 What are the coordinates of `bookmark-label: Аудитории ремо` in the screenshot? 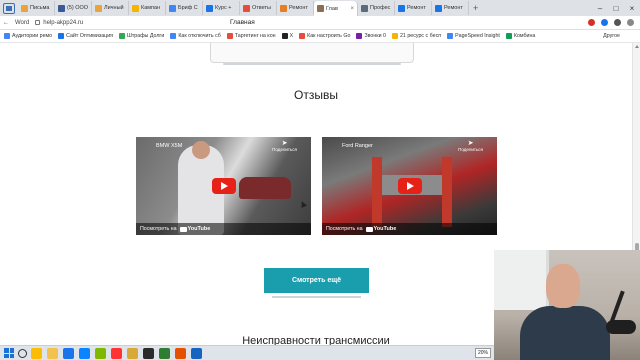 It's located at (32, 36).